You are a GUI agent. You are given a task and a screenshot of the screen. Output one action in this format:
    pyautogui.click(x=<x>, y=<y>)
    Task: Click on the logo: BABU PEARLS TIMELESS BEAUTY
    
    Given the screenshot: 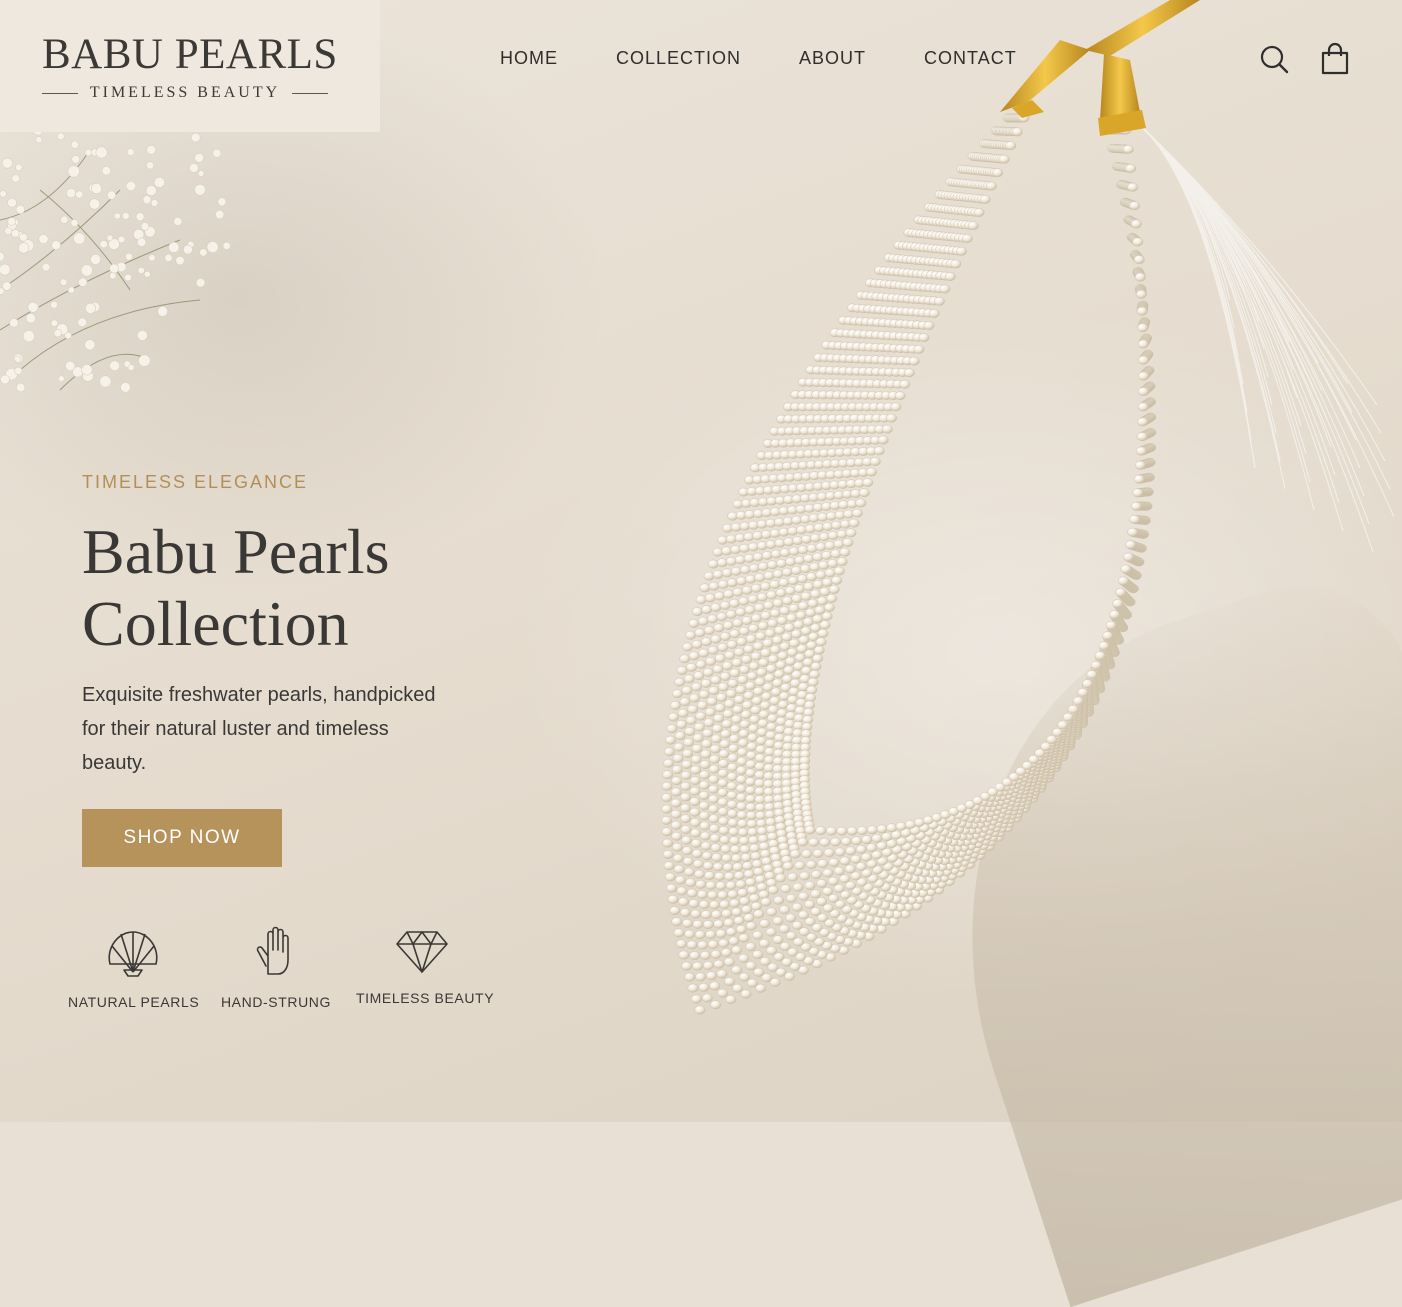 What is the action you would take?
    pyautogui.click(x=190, y=66)
    